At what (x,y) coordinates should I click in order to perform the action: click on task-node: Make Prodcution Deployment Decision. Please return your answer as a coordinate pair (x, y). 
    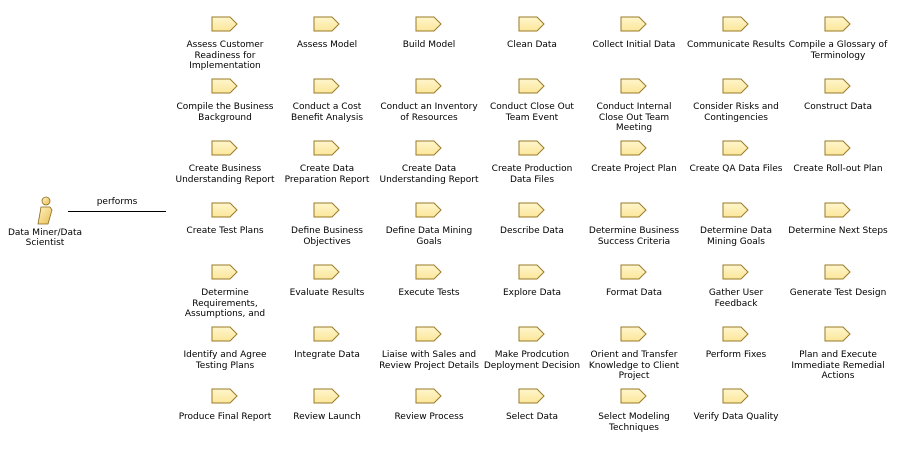
    Looking at the image, I should click on (532, 356).